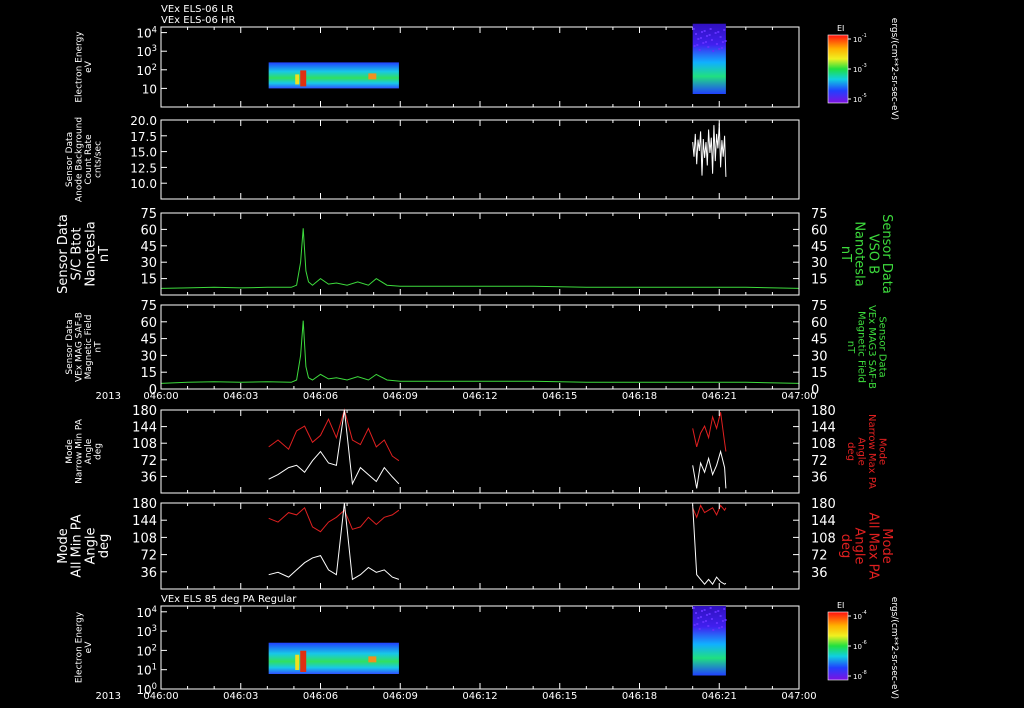 Image resolution: width=1024 pixels, height=708 pixels. Describe the element at coordinates (143, 168) in the screenshot. I see `y-tick-label: 12.5` at that location.